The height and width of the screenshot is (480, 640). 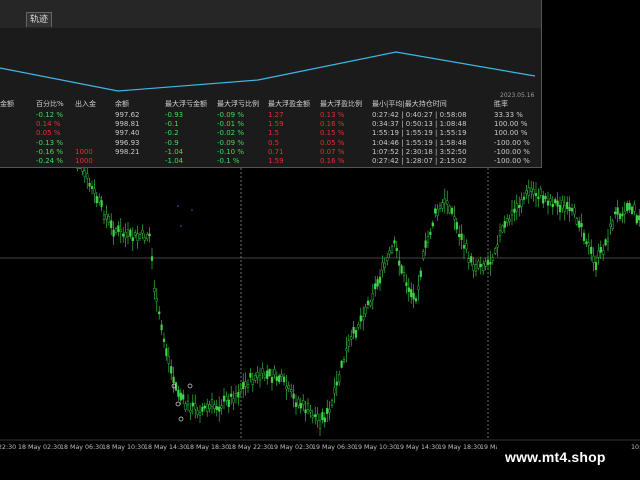 What do you see at coordinates (39, 19) in the screenshot?
I see `tab-trajectory: 轨迹` at bounding box center [39, 19].